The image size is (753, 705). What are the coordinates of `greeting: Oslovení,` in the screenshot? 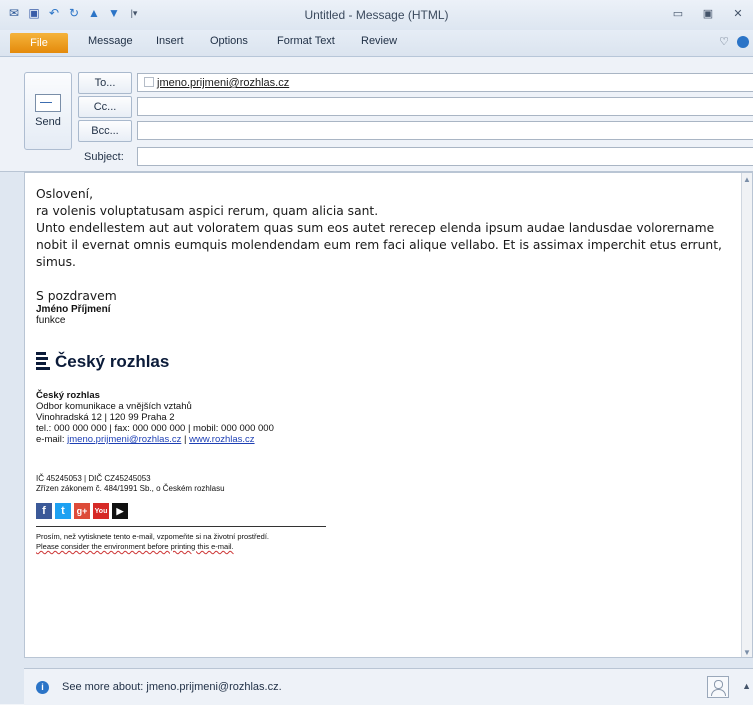 It's located at (64, 194).